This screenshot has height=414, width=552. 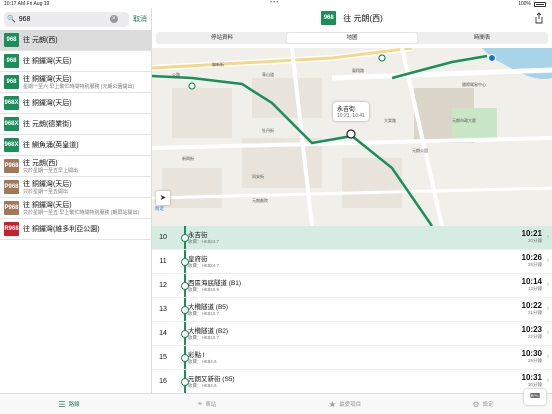 I want to click on segment-tab: 停站資料, so click(x=222, y=38).